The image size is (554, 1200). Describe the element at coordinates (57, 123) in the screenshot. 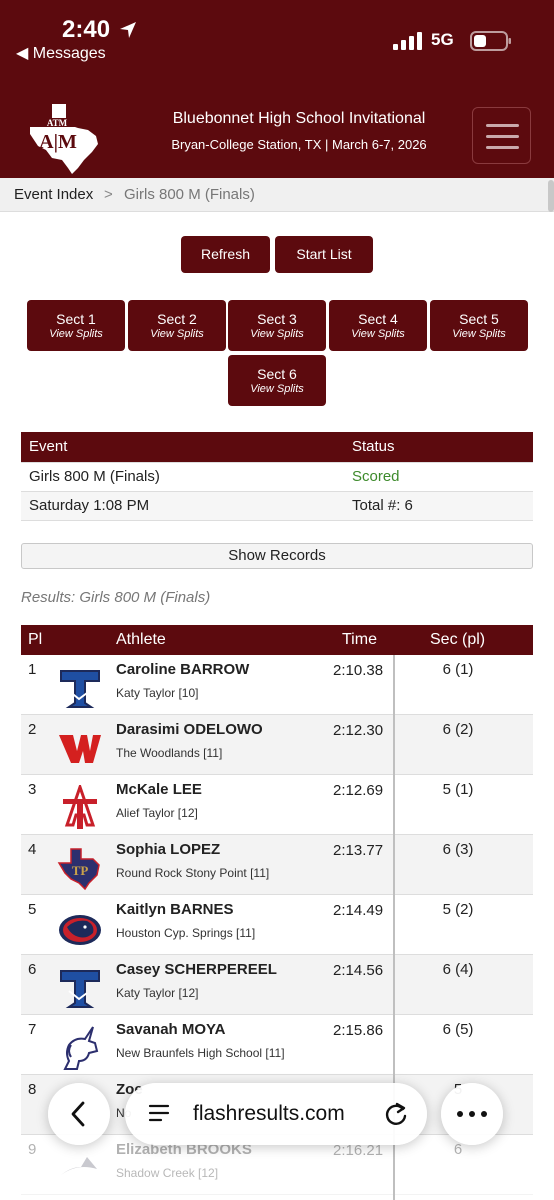

I see `logo-text: ATM` at that location.